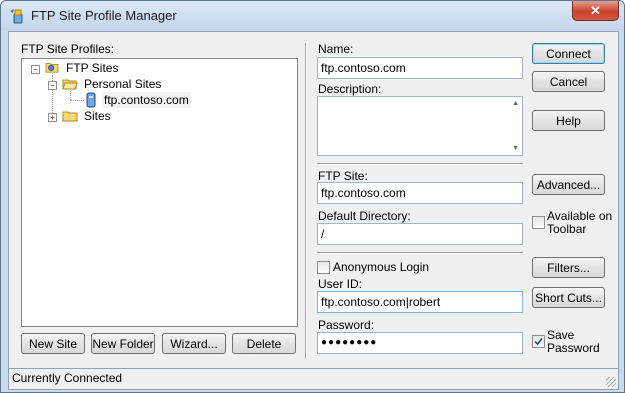 Image resolution: width=625 pixels, height=393 pixels. I want to click on help-button: Help, so click(568, 120).